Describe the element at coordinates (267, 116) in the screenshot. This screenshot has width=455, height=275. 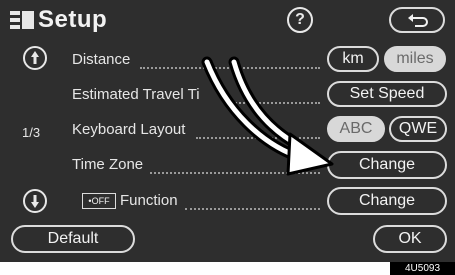
I see `callout-arrow` at that location.